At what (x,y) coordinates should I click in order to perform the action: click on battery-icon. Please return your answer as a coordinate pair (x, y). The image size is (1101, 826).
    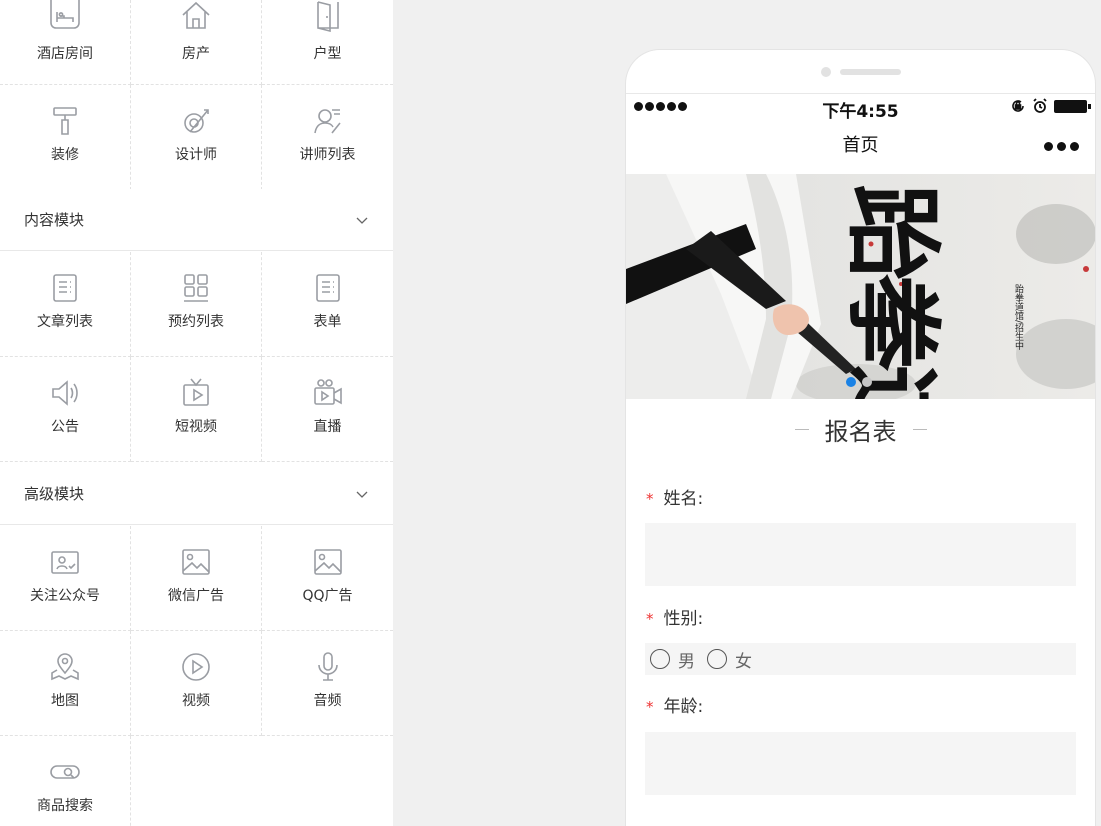
    Looking at the image, I should click on (1072, 106).